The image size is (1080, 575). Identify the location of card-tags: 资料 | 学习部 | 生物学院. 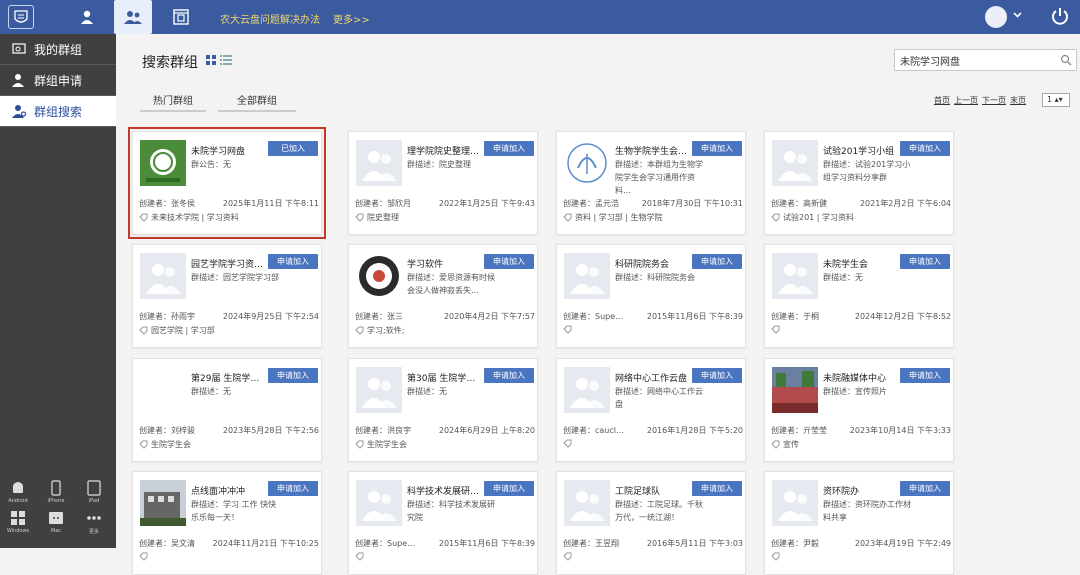
(653, 217).